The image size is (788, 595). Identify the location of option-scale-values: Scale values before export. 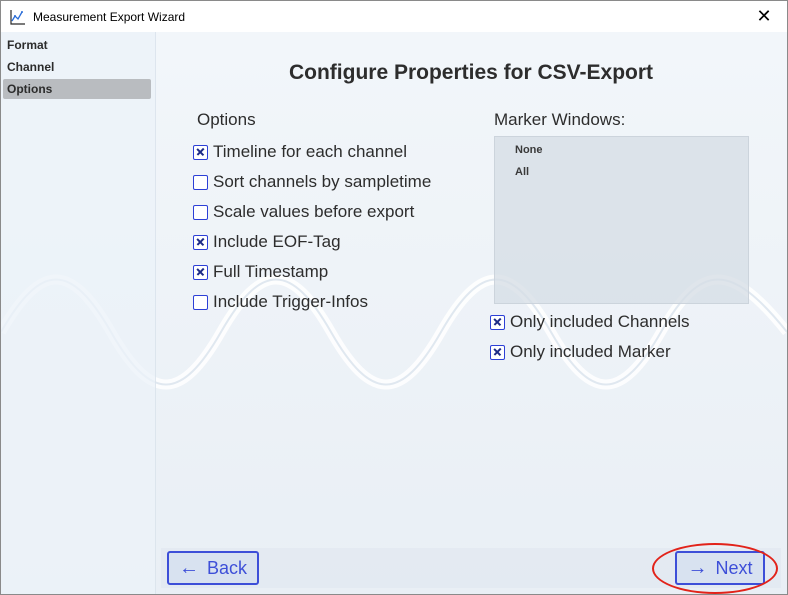
(303, 212).